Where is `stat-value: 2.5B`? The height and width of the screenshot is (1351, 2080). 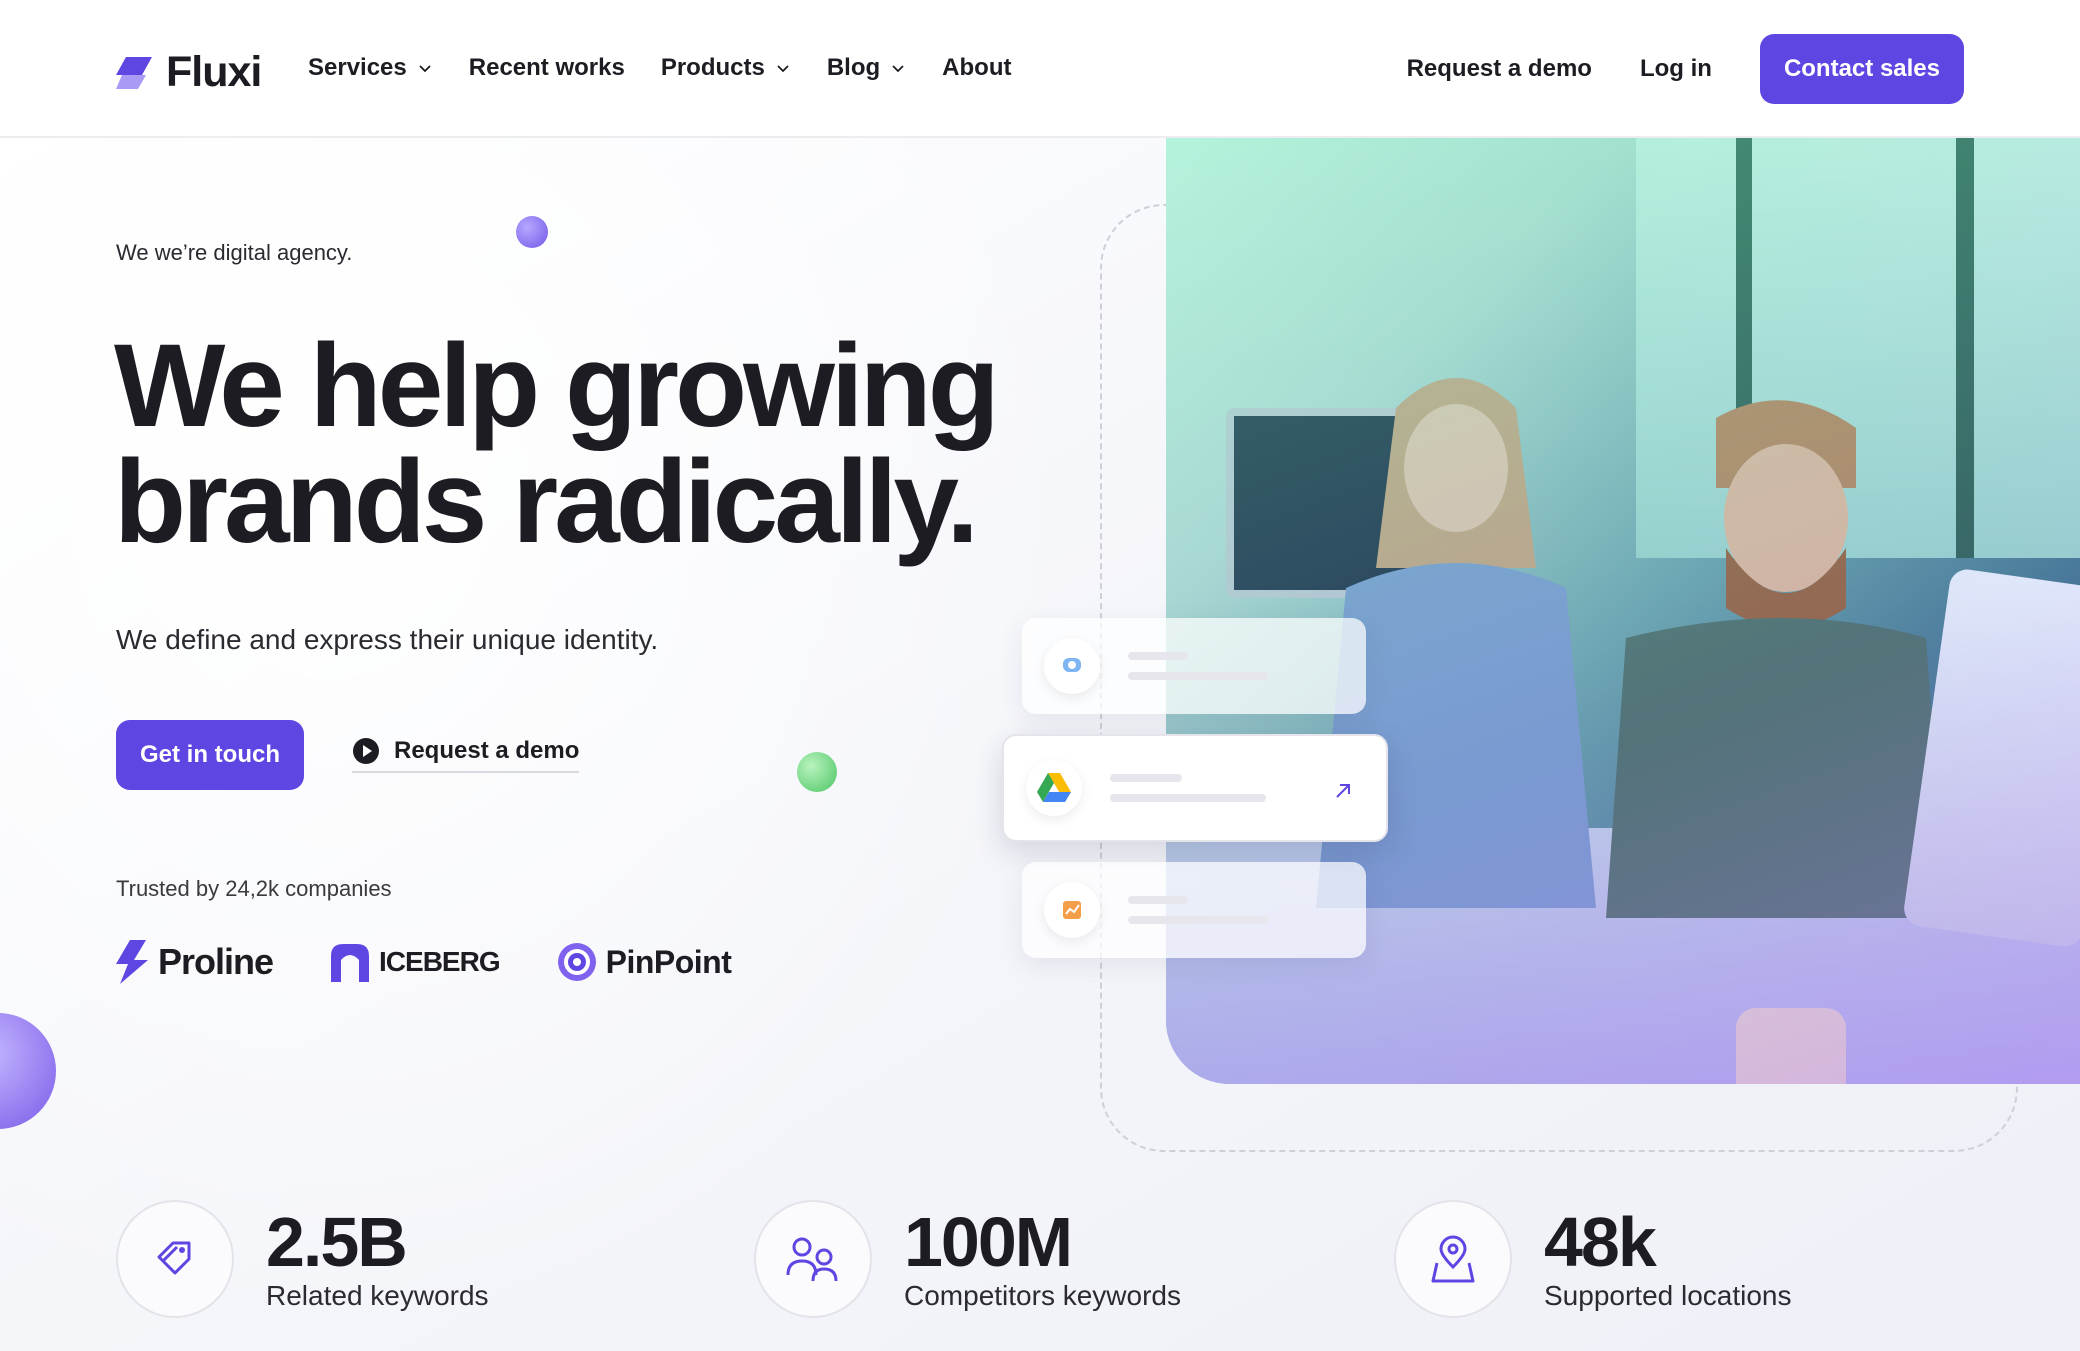 stat-value: 2.5B is located at coordinates (337, 1242).